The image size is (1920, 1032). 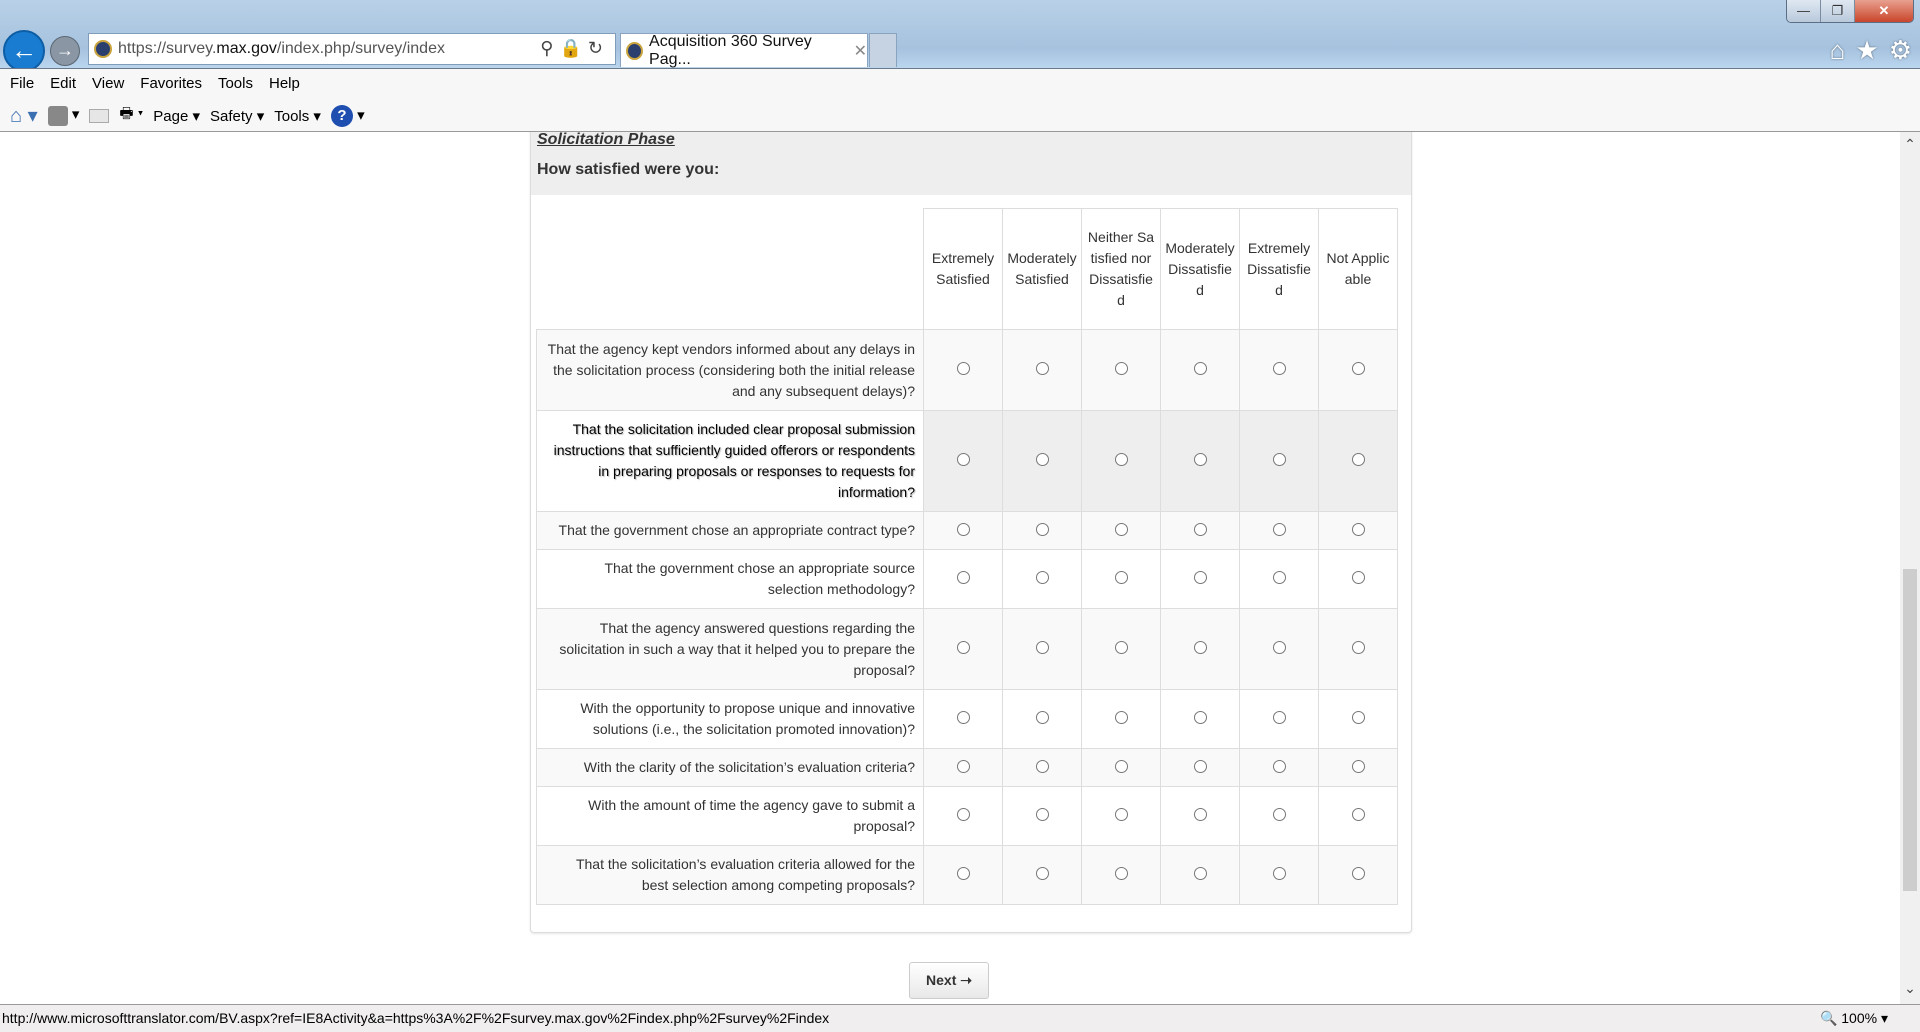 What do you see at coordinates (237, 116) in the screenshot?
I see `safety-menu: Safety ▾` at bounding box center [237, 116].